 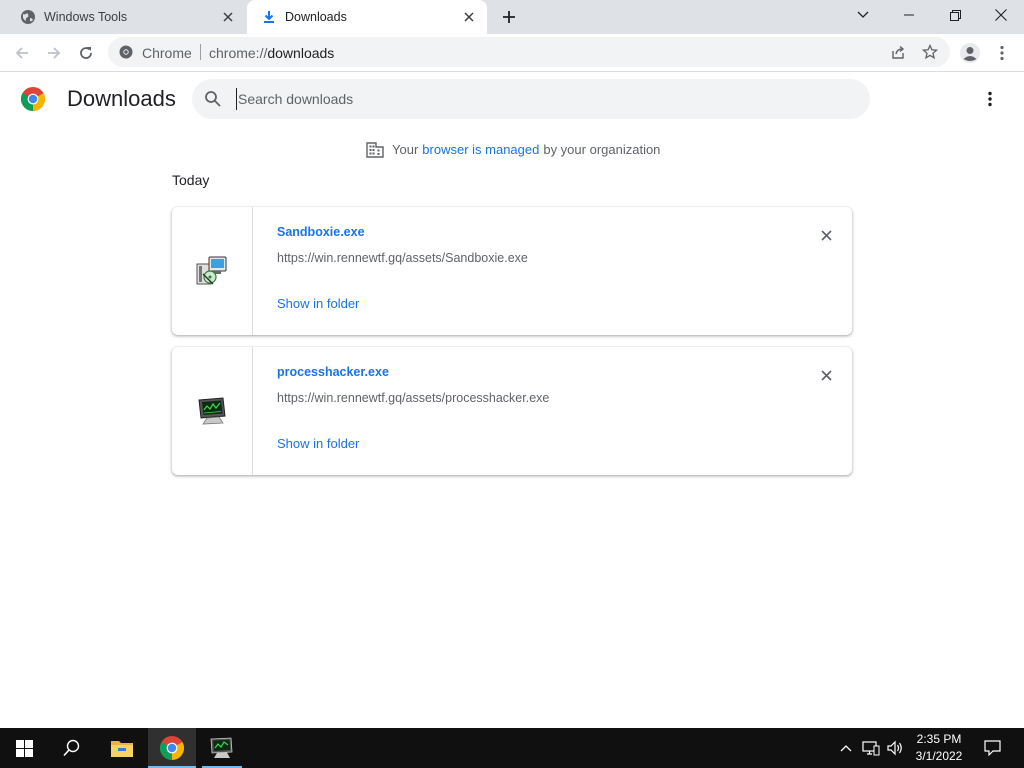 What do you see at coordinates (529, 52) in the screenshot?
I see `address-bar: Chrome chrome://downloads` at bounding box center [529, 52].